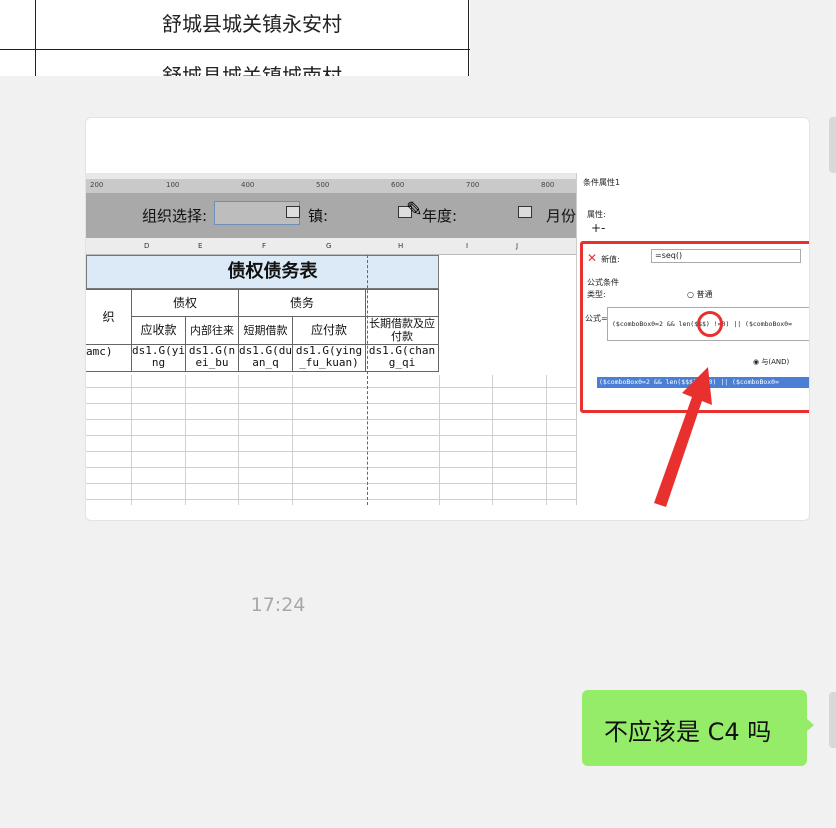 This screenshot has height=828, width=836. What do you see at coordinates (175, 216) in the screenshot?
I see `org-select-label: 组织选择:` at bounding box center [175, 216].